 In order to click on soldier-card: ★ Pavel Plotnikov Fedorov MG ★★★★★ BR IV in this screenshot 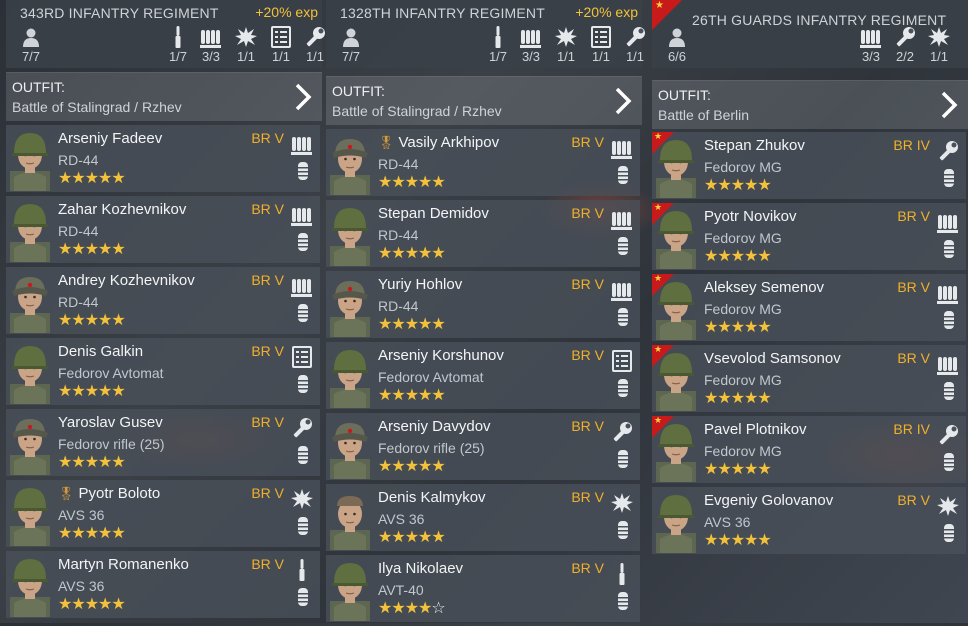, I will do `click(809, 449)`.